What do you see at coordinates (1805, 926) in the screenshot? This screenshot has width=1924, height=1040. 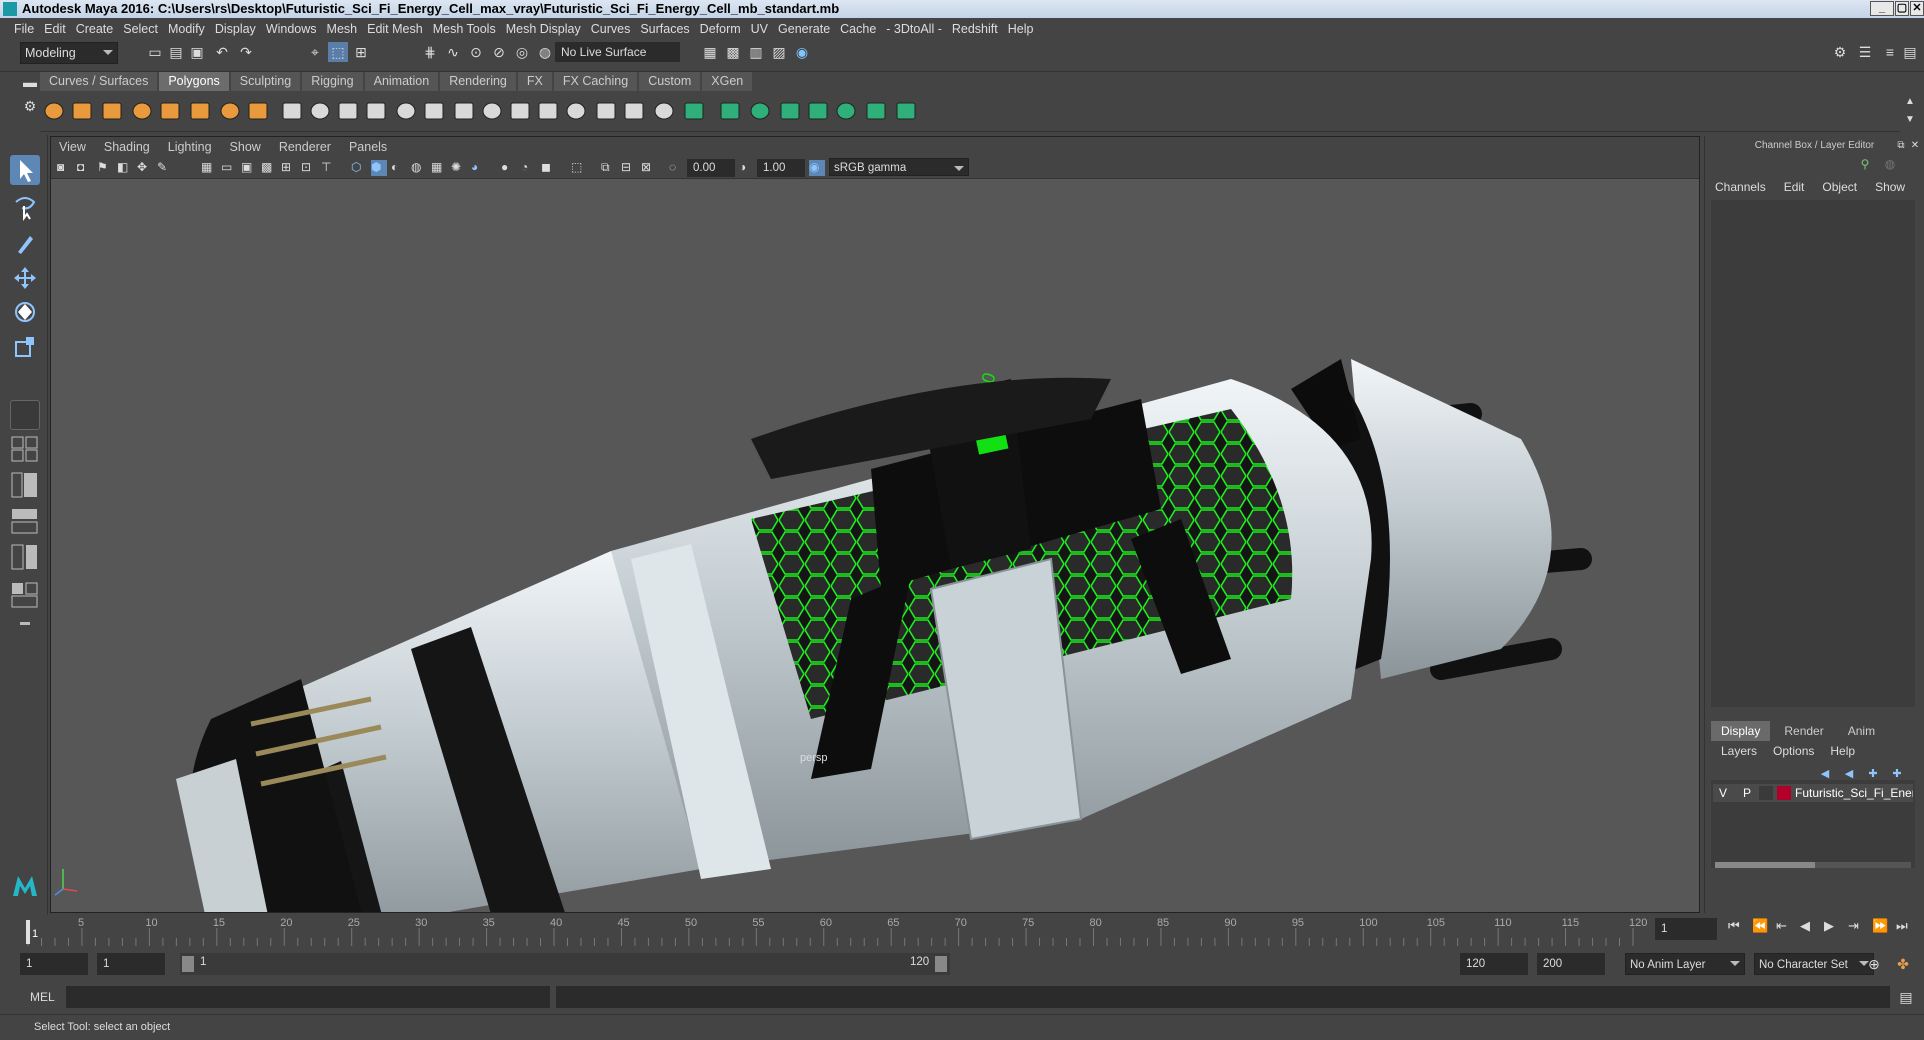 I see `play-backwards-icon: ◀` at bounding box center [1805, 926].